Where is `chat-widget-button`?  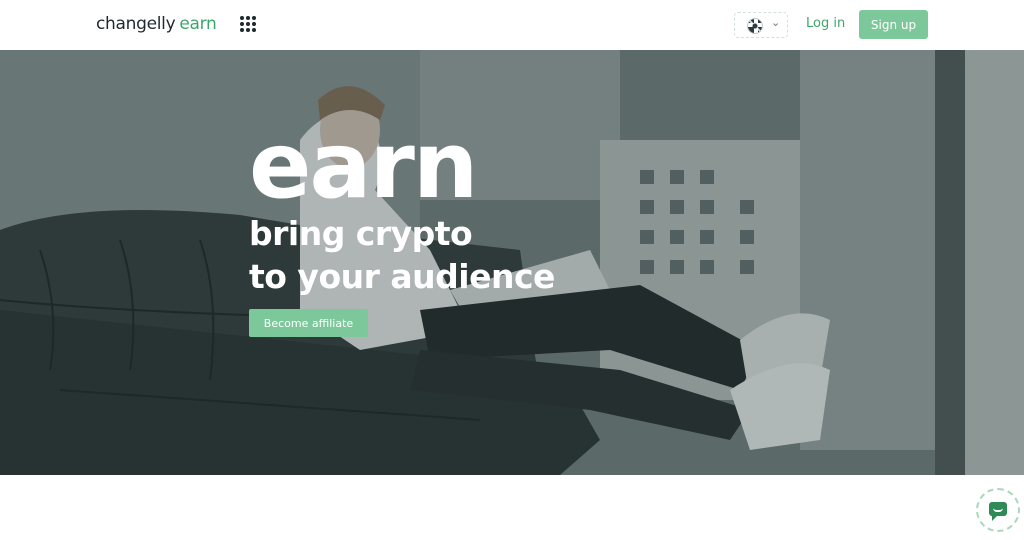 chat-widget-button is located at coordinates (998, 510).